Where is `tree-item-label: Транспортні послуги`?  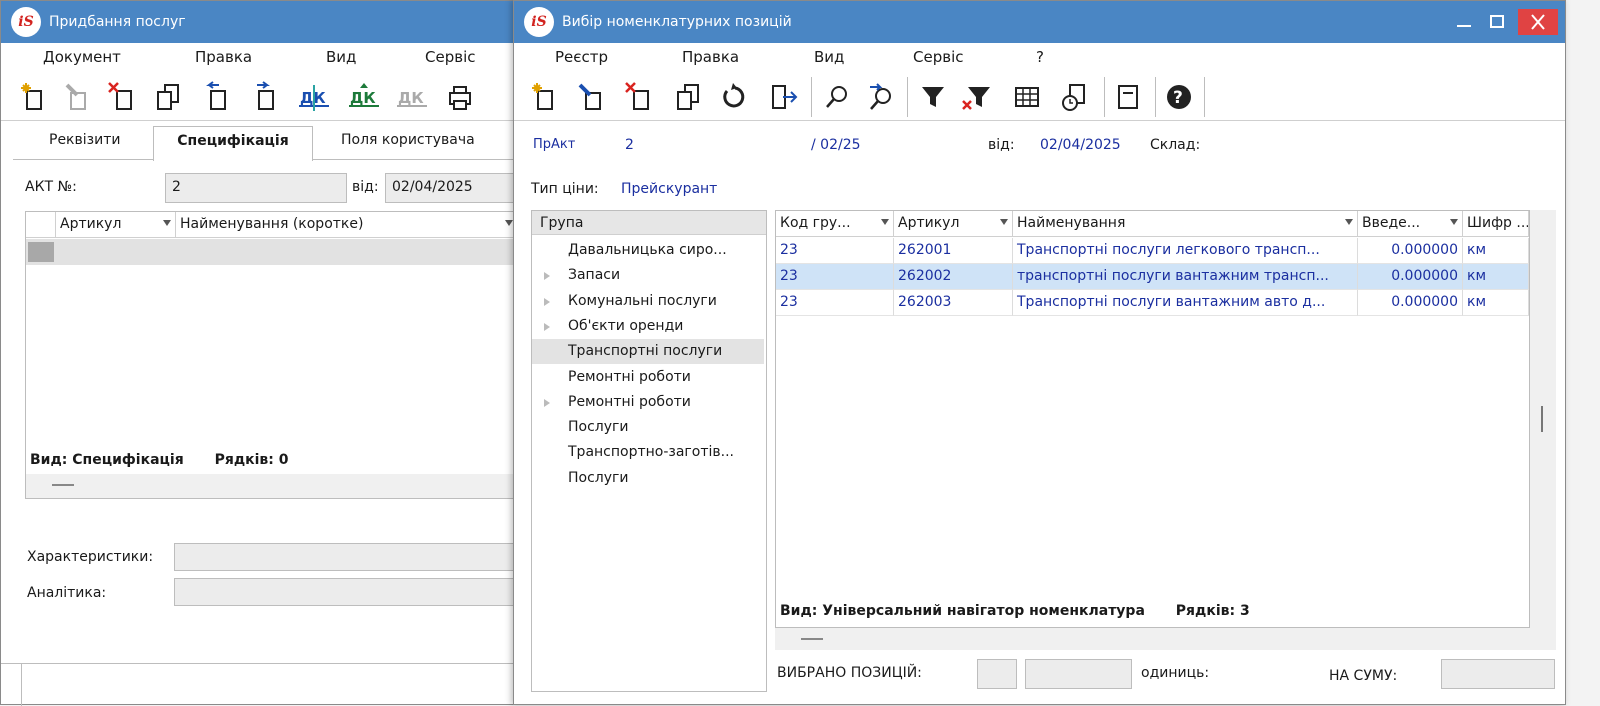 tree-item-label: Транспортні послуги is located at coordinates (645, 351).